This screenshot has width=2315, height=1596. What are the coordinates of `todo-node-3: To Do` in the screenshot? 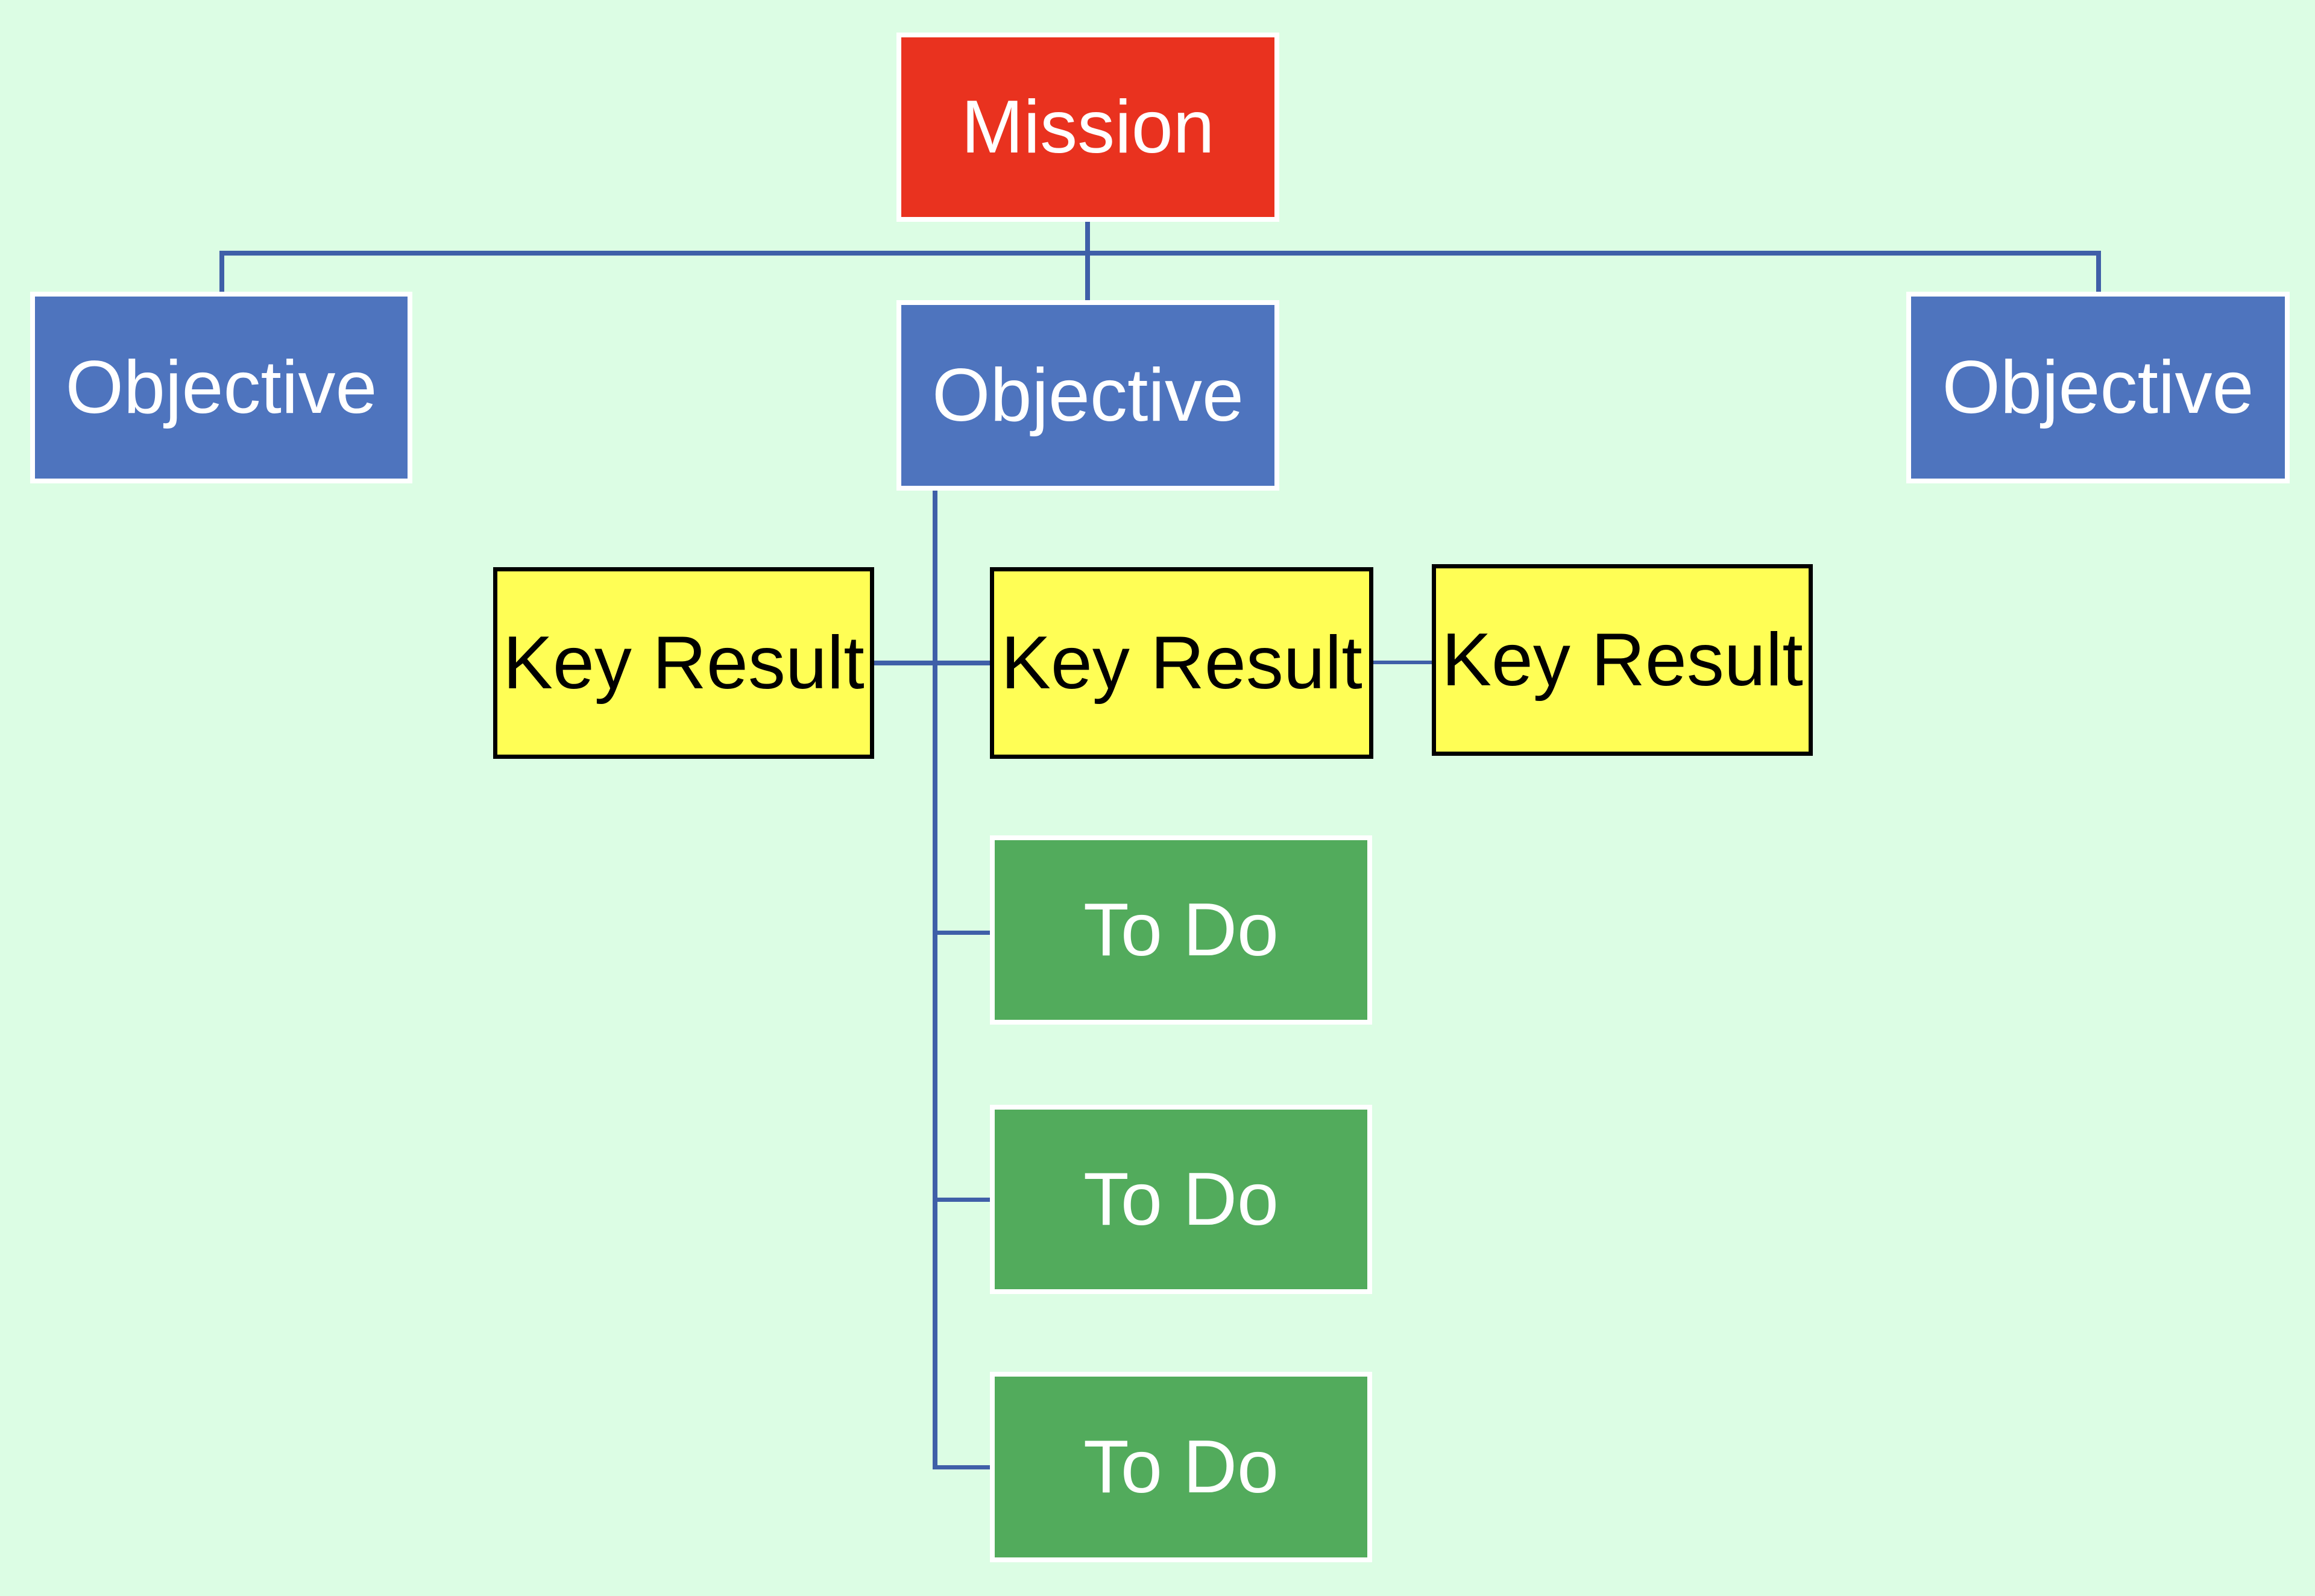 It's located at (1181, 1467).